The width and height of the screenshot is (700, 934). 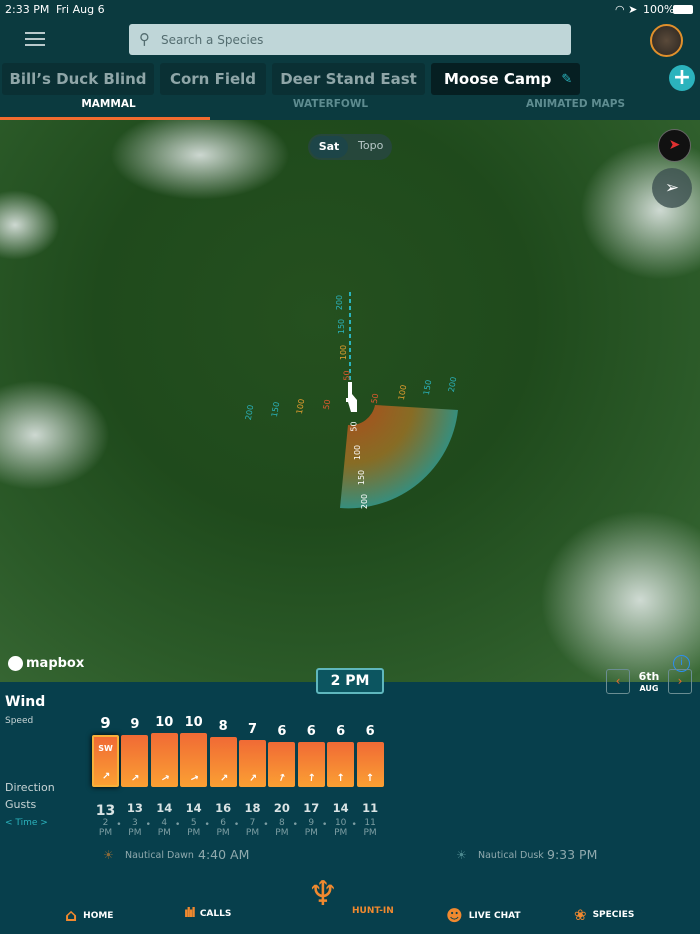 What do you see at coordinates (80, 9) in the screenshot?
I see `status-date: Fri Aug 6` at bounding box center [80, 9].